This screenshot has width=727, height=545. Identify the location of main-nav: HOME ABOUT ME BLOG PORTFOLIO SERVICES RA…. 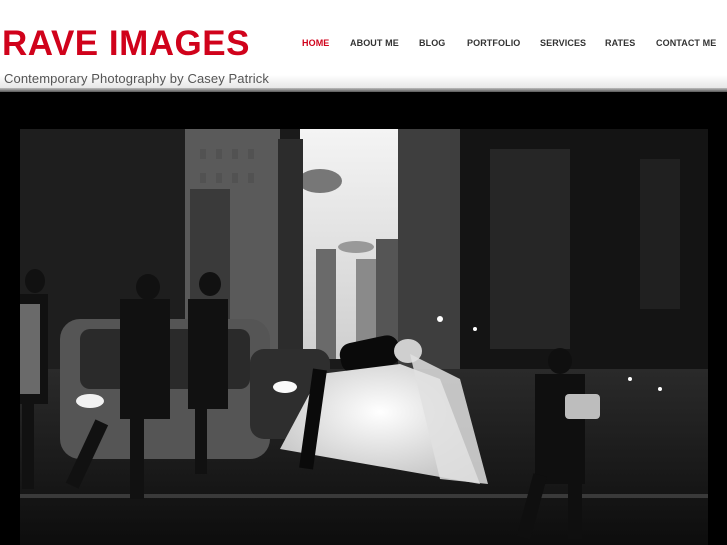
(363, 45).